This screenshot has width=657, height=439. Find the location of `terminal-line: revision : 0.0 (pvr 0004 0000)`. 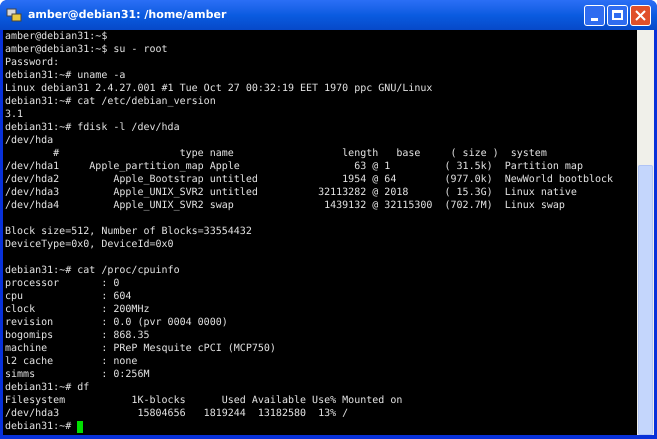

terminal-line: revision : 0.0 (pvr 0004 0000) is located at coordinates (116, 322).